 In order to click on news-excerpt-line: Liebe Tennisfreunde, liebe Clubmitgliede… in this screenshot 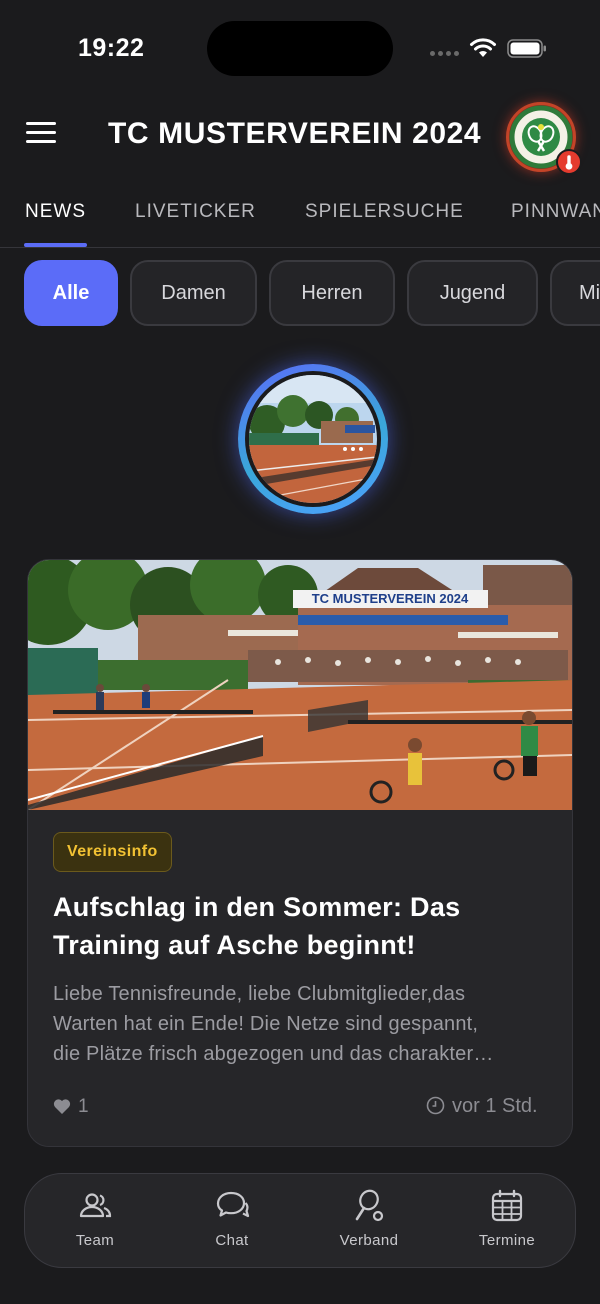, I will do `click(259, 994)`.